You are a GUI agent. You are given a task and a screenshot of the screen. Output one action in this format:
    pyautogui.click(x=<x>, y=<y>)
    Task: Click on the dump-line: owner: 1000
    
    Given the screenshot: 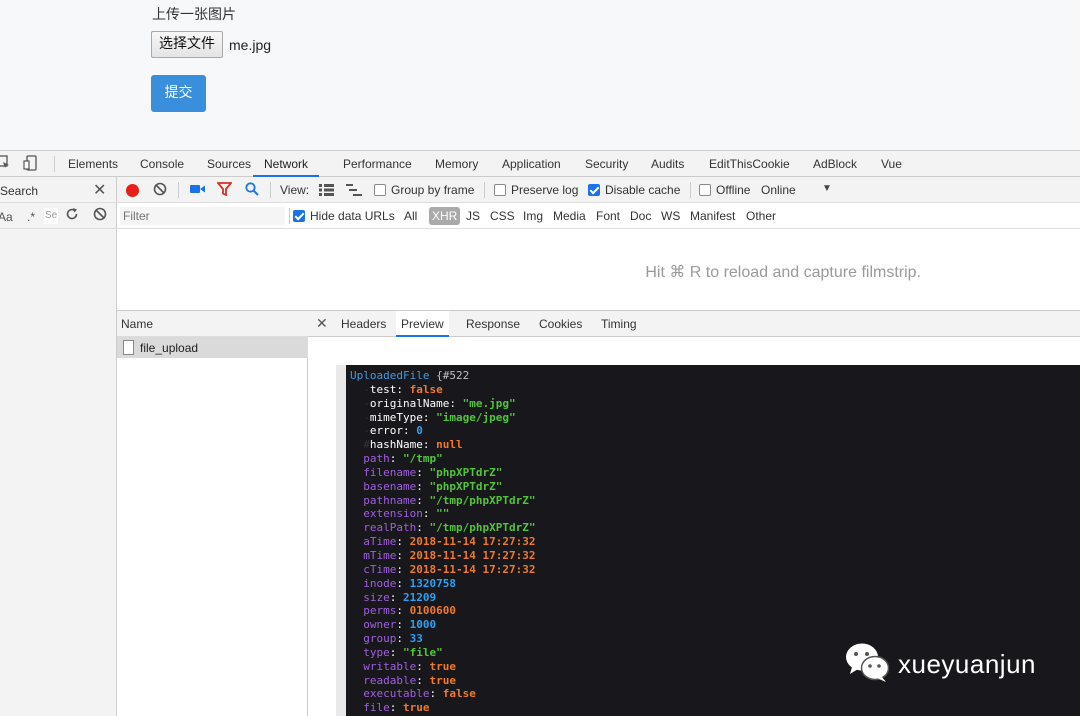 What is the action you would take?
    pyautogui.click(x=715, y=625)
    